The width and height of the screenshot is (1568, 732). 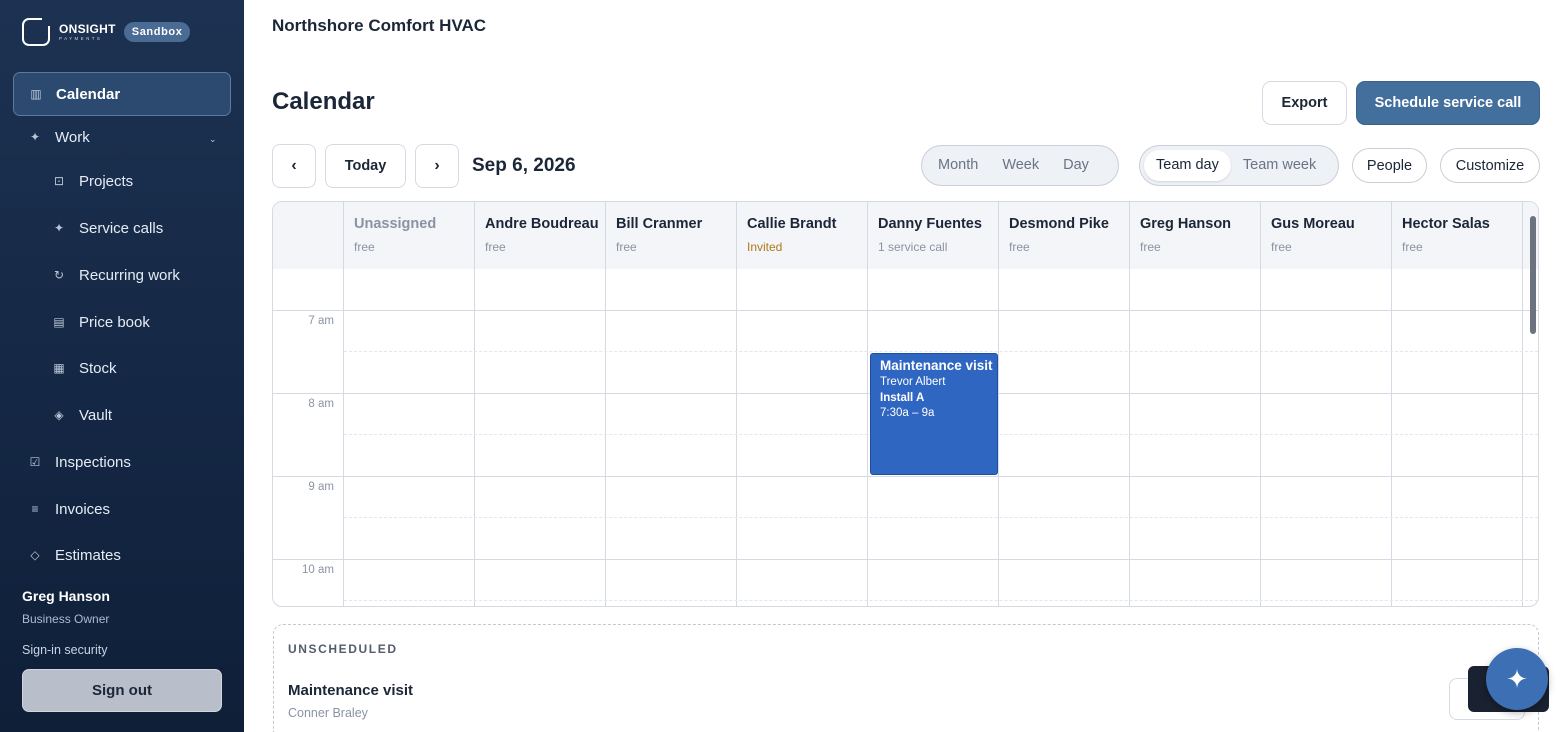 What do you see at coordinates (958, 165) in the screenshot?
I see `view-month: Month` at bounding box center [958, 165].